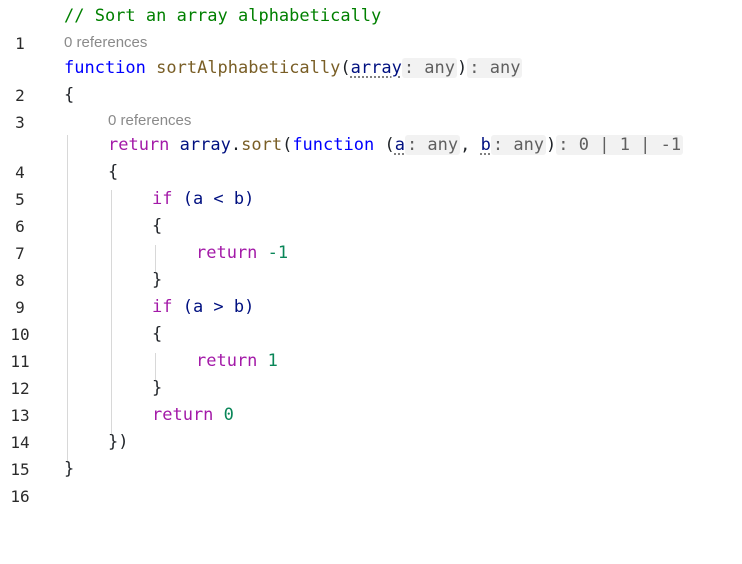  Describe the element at coordinates (205, 145) in the screenshot. I see `identifier: array` at that location.